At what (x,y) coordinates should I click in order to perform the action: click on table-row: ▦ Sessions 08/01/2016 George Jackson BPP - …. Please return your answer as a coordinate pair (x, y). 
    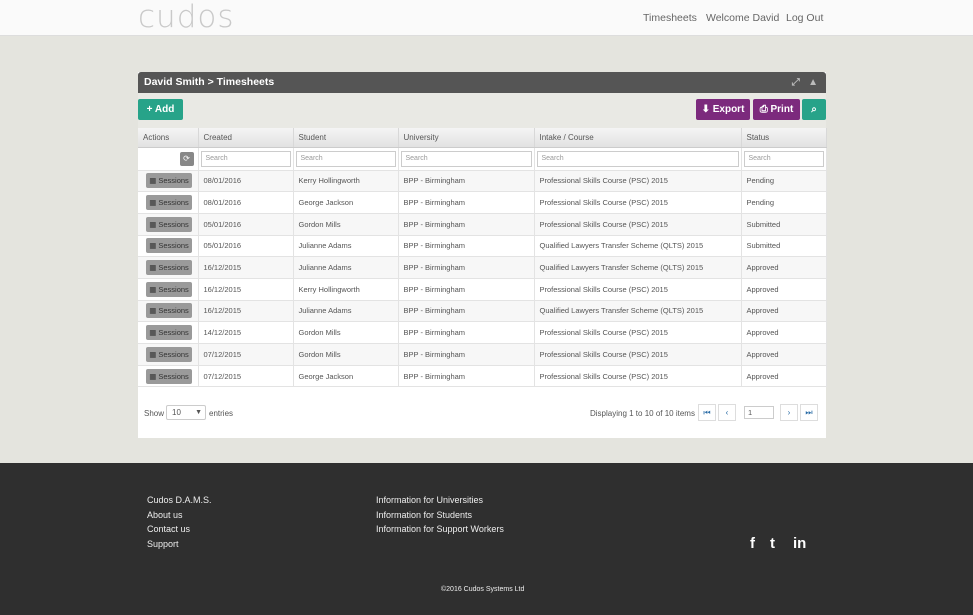
    Looking at the image, I should click on (482, 202).